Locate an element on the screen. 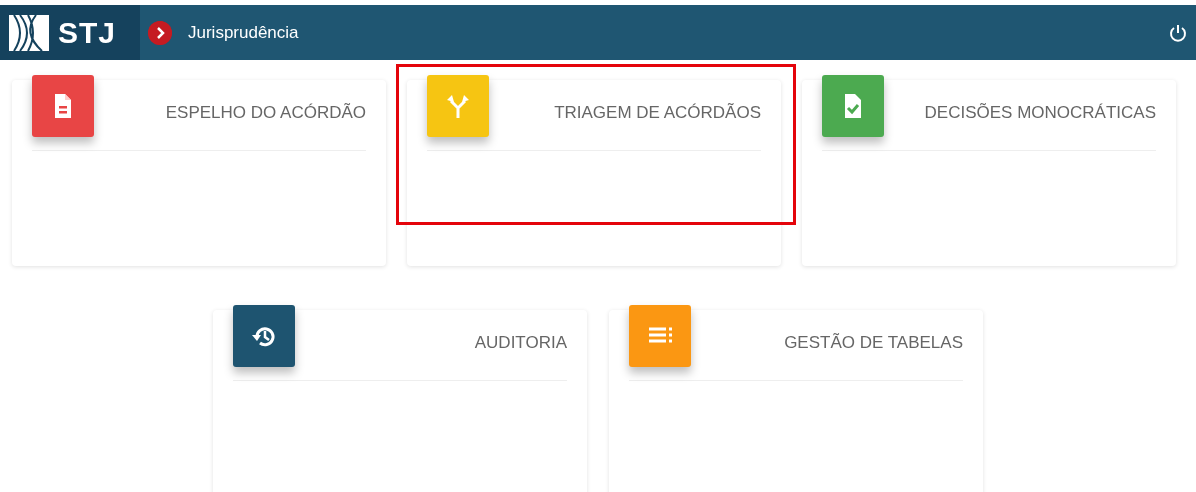 The height and width of the screenshot is (492, 1196). card-title: DECISÕES MONOCRÁTICAS is located at coordinates (1040, 113).